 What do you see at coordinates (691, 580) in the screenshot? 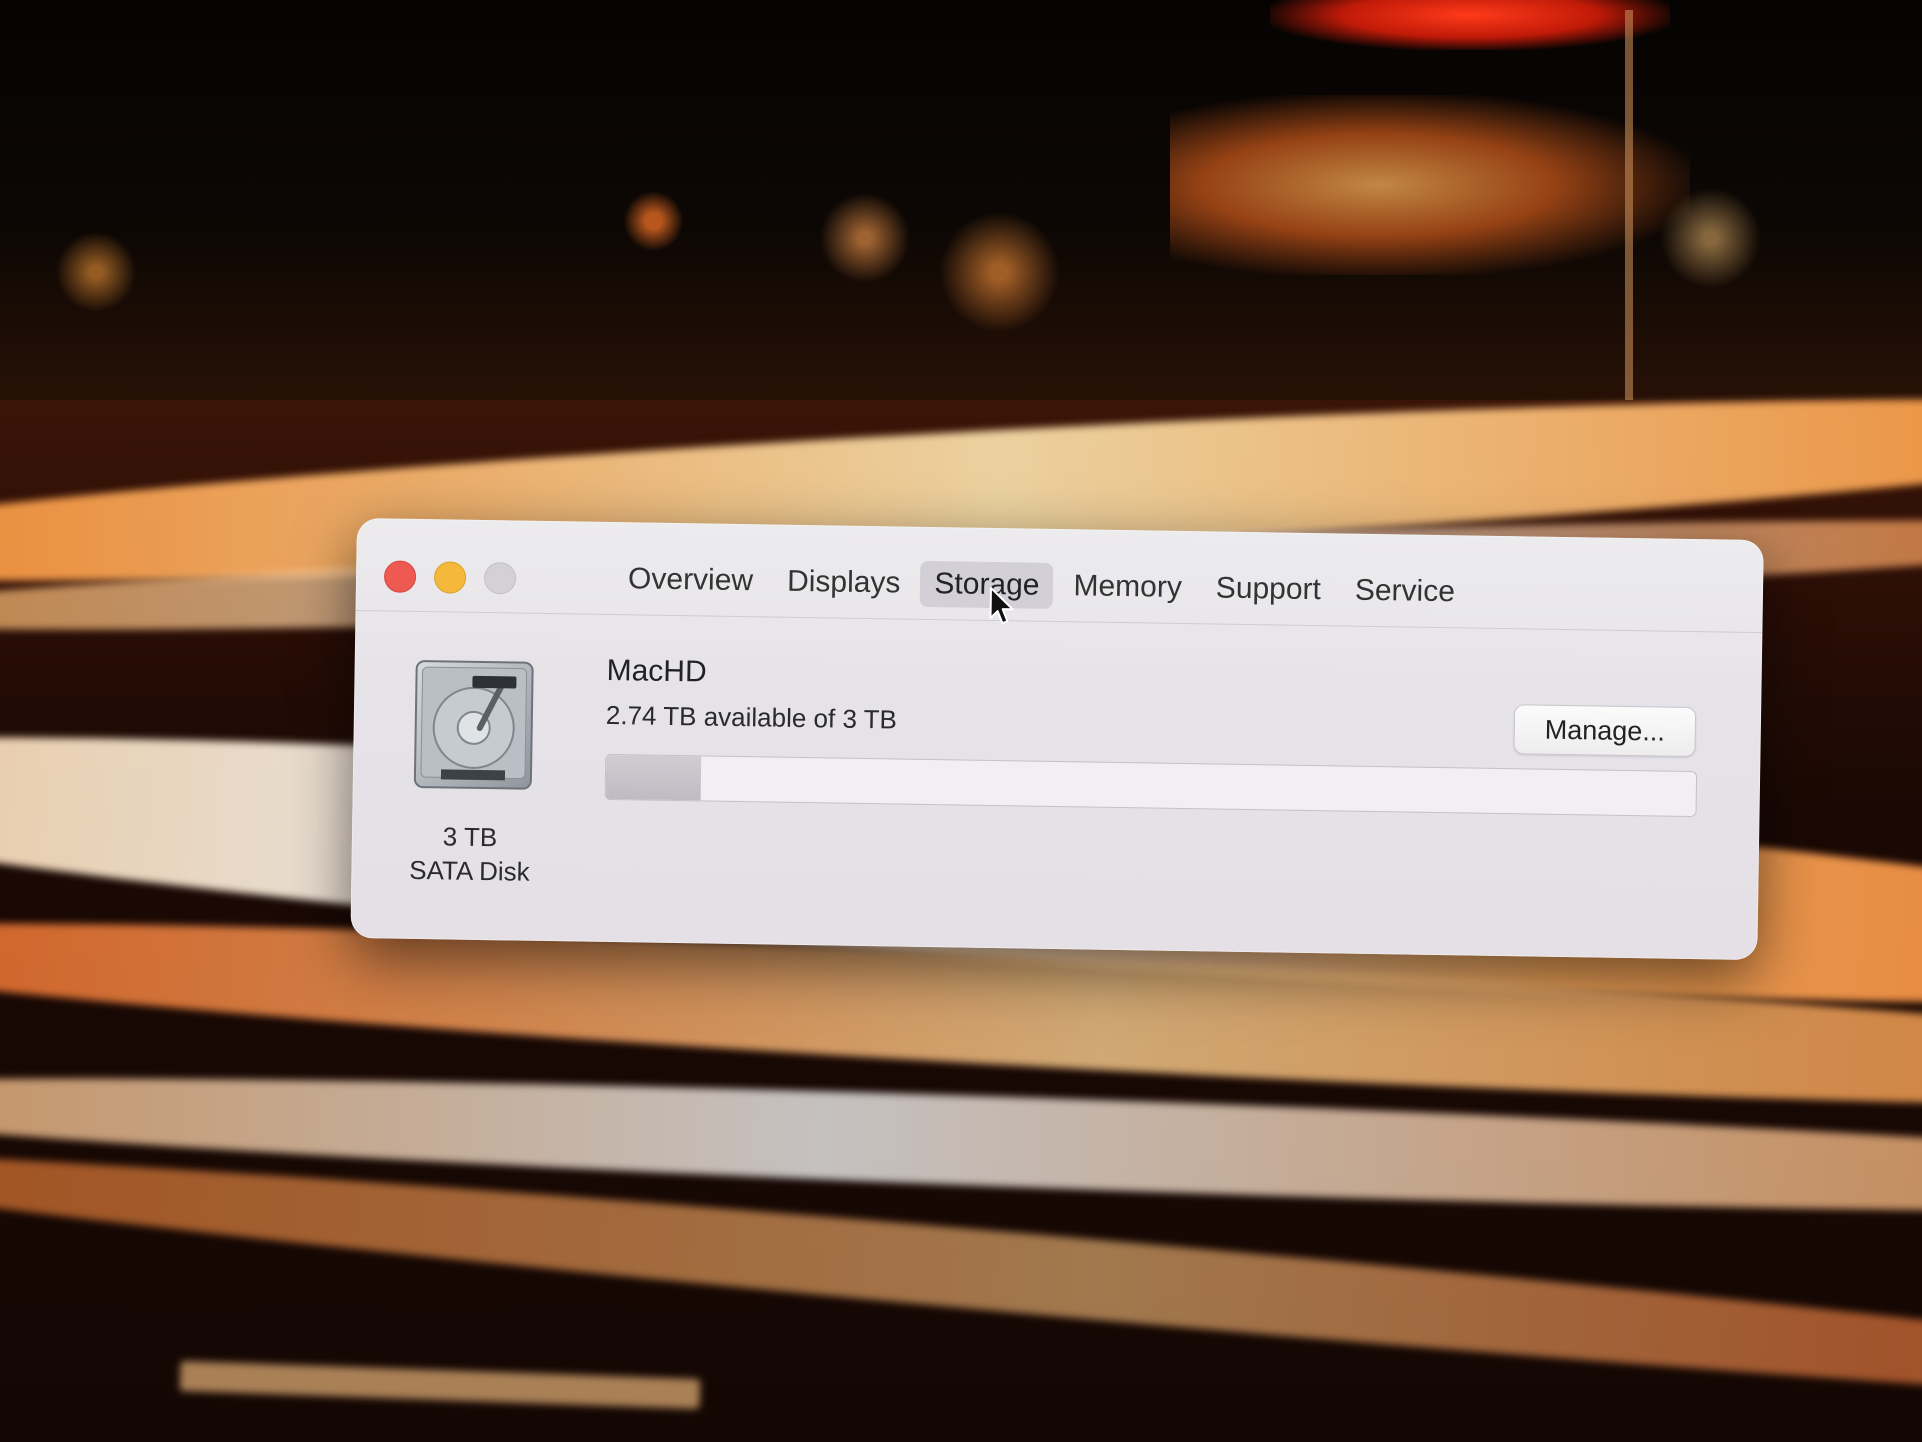
I see `tab-overview: Overview` at bounding box center [691, 580].